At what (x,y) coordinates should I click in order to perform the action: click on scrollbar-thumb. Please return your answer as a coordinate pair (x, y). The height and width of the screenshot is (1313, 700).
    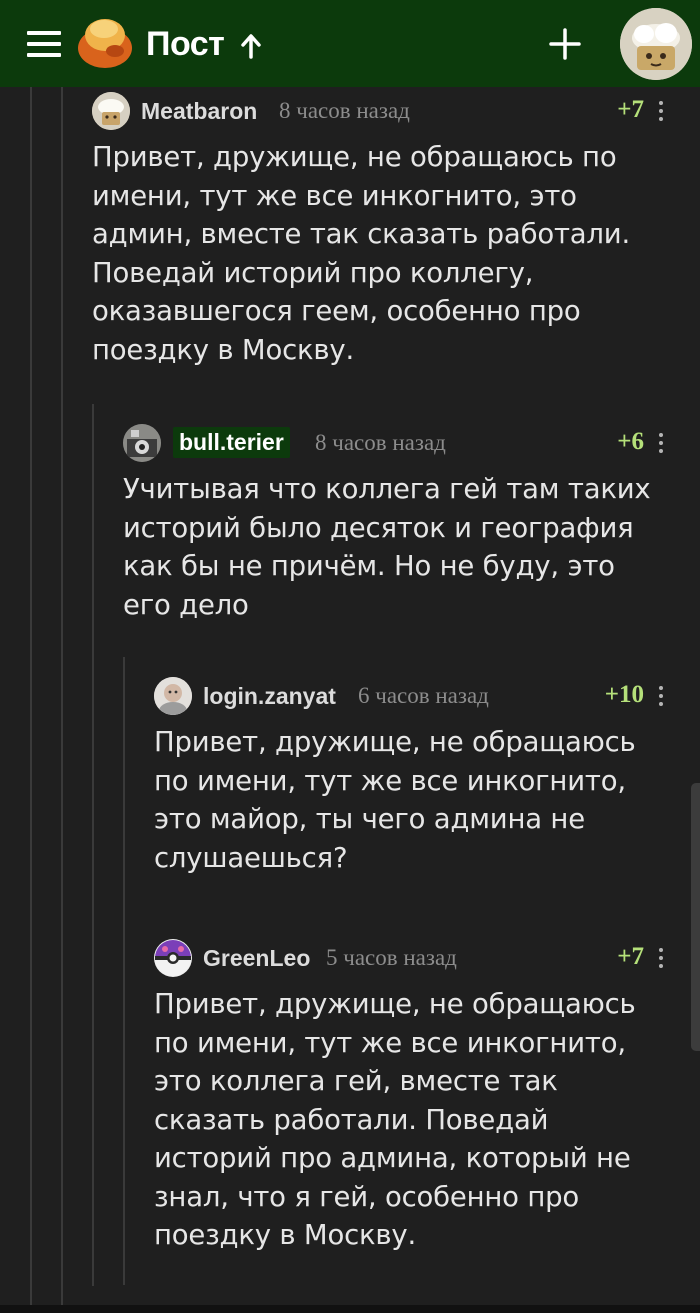
    Looking at the image, I should click on (695, 917).